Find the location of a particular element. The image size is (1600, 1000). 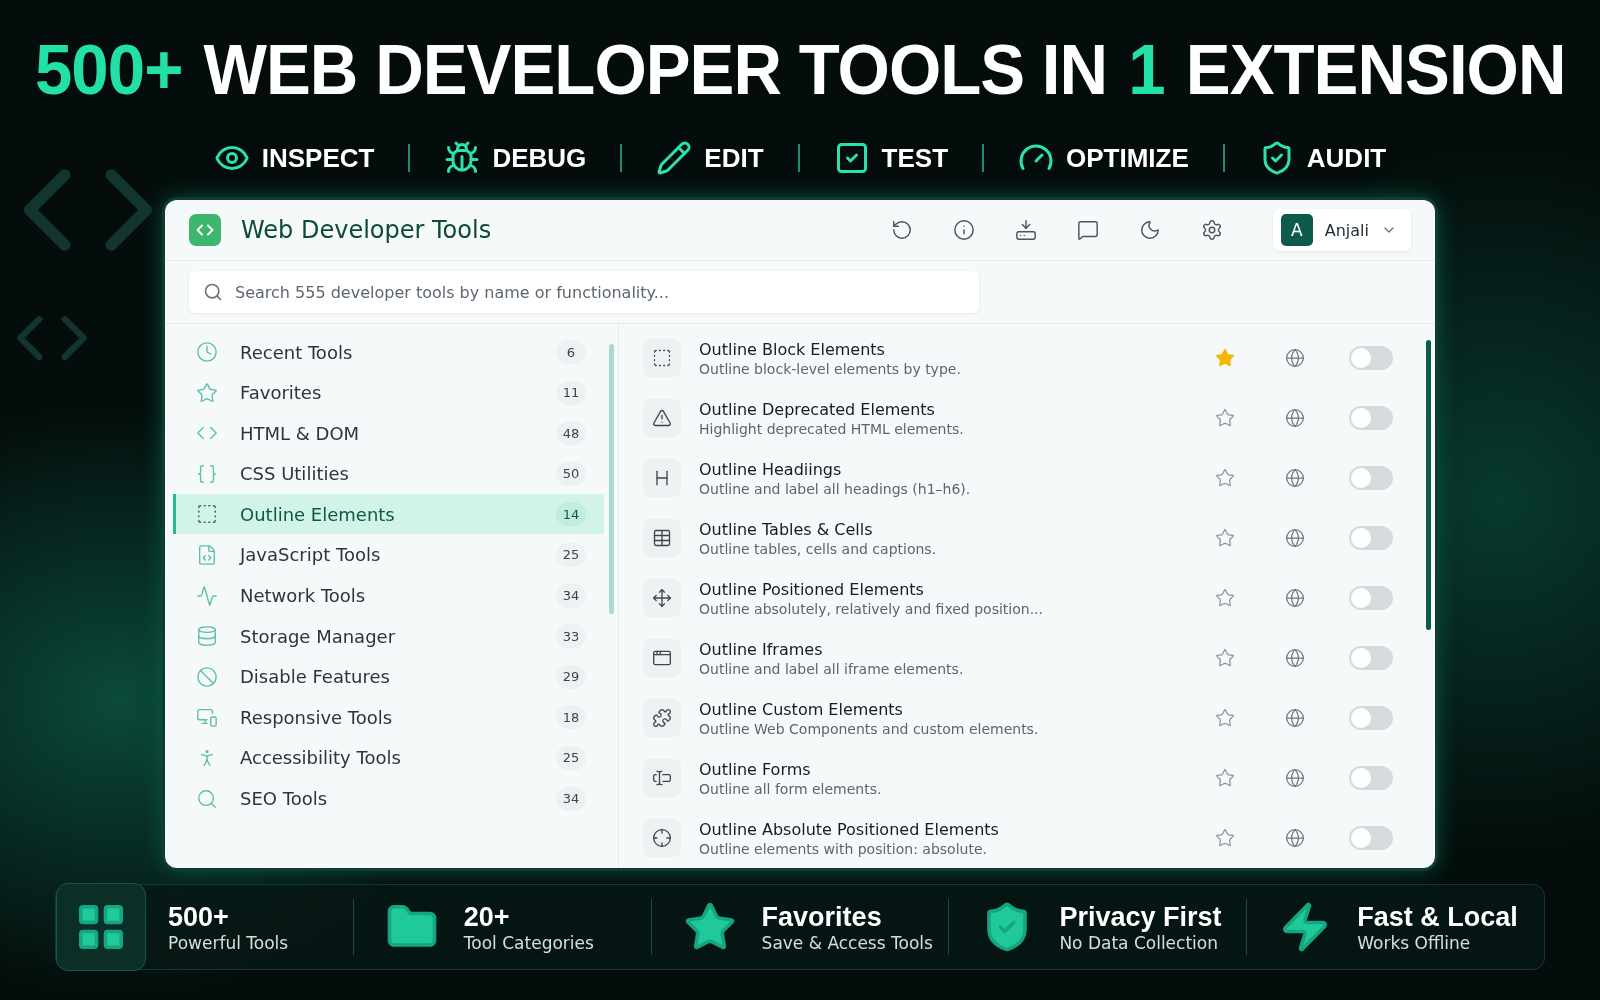

crosshair-icon is located at coordinates (662, 838).